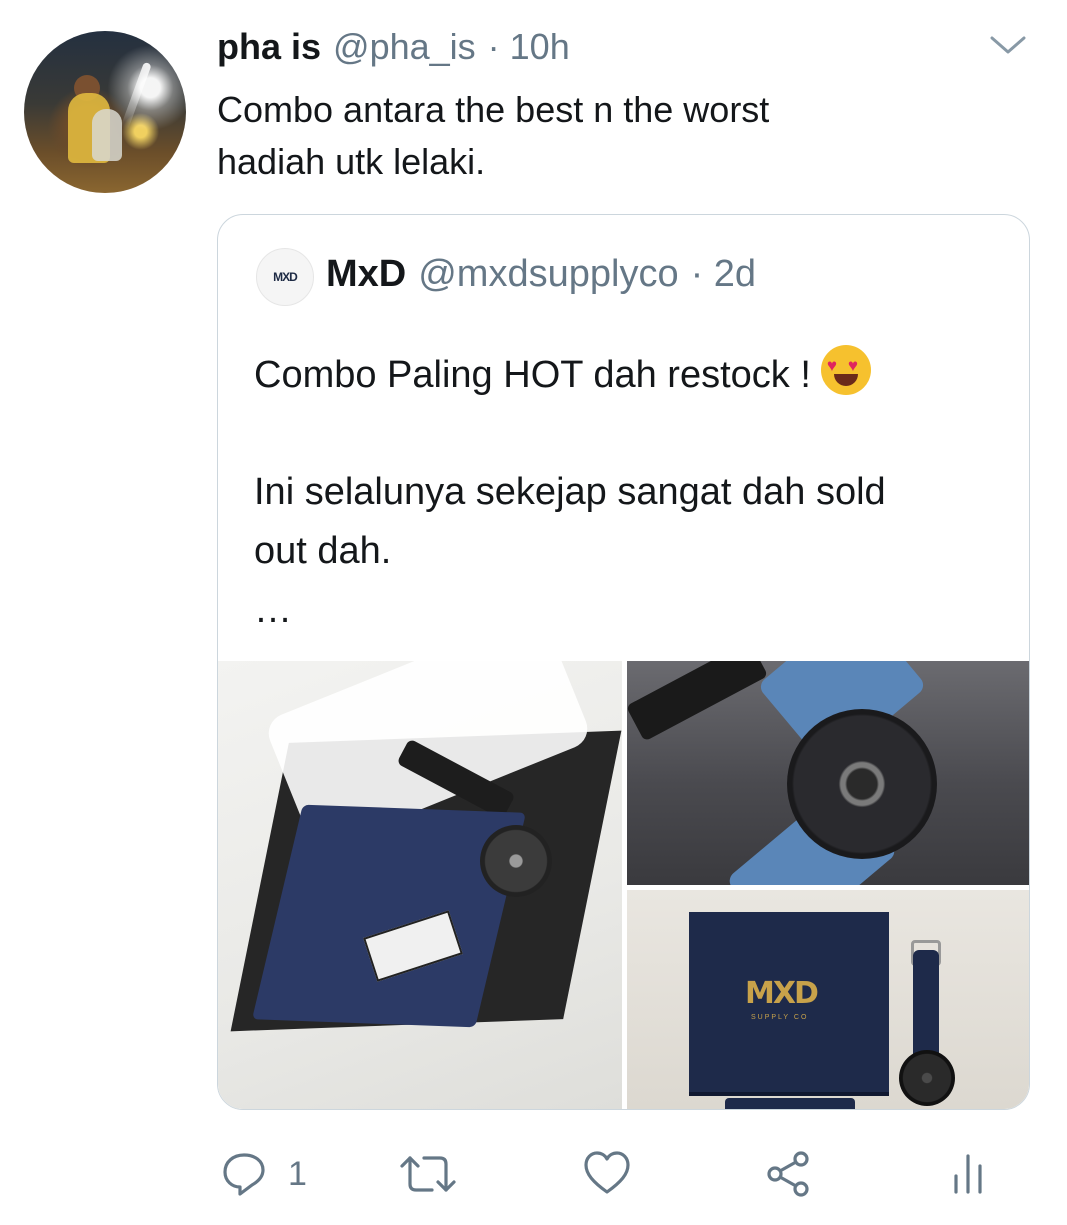 This screenshot has width=1067, height=1225. Describe the element at coordinates (1008, 45) in the screenshot. I see `chevron-down-icon` at that location.